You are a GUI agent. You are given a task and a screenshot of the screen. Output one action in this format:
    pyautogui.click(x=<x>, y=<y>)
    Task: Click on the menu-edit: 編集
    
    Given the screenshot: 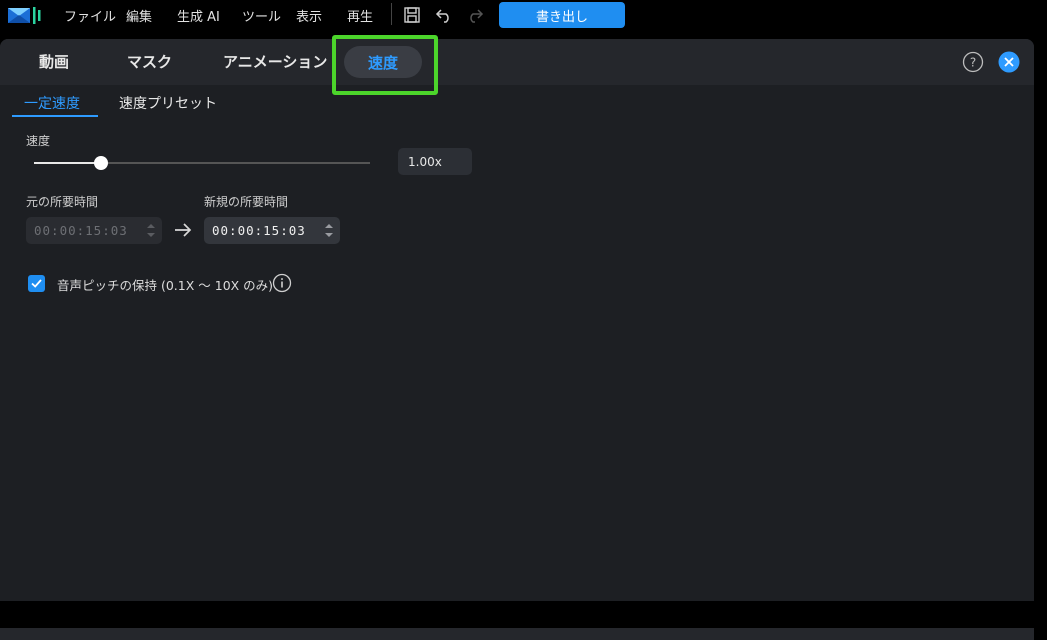 What is the action you would take?
    pyautogui.click(x=139, y=15)
    